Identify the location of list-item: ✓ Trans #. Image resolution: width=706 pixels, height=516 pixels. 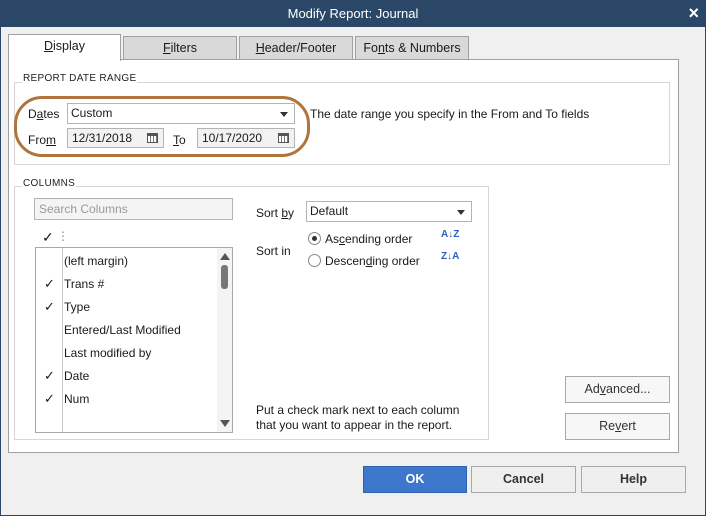
(127, 284).